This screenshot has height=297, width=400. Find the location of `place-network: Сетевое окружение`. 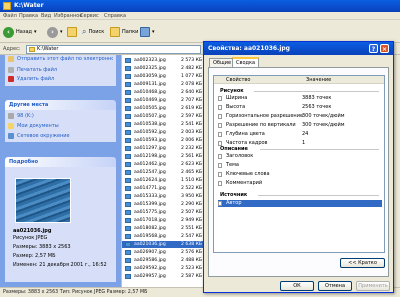

place-network: Сетевое окружение is located at coordinates (39, 136).